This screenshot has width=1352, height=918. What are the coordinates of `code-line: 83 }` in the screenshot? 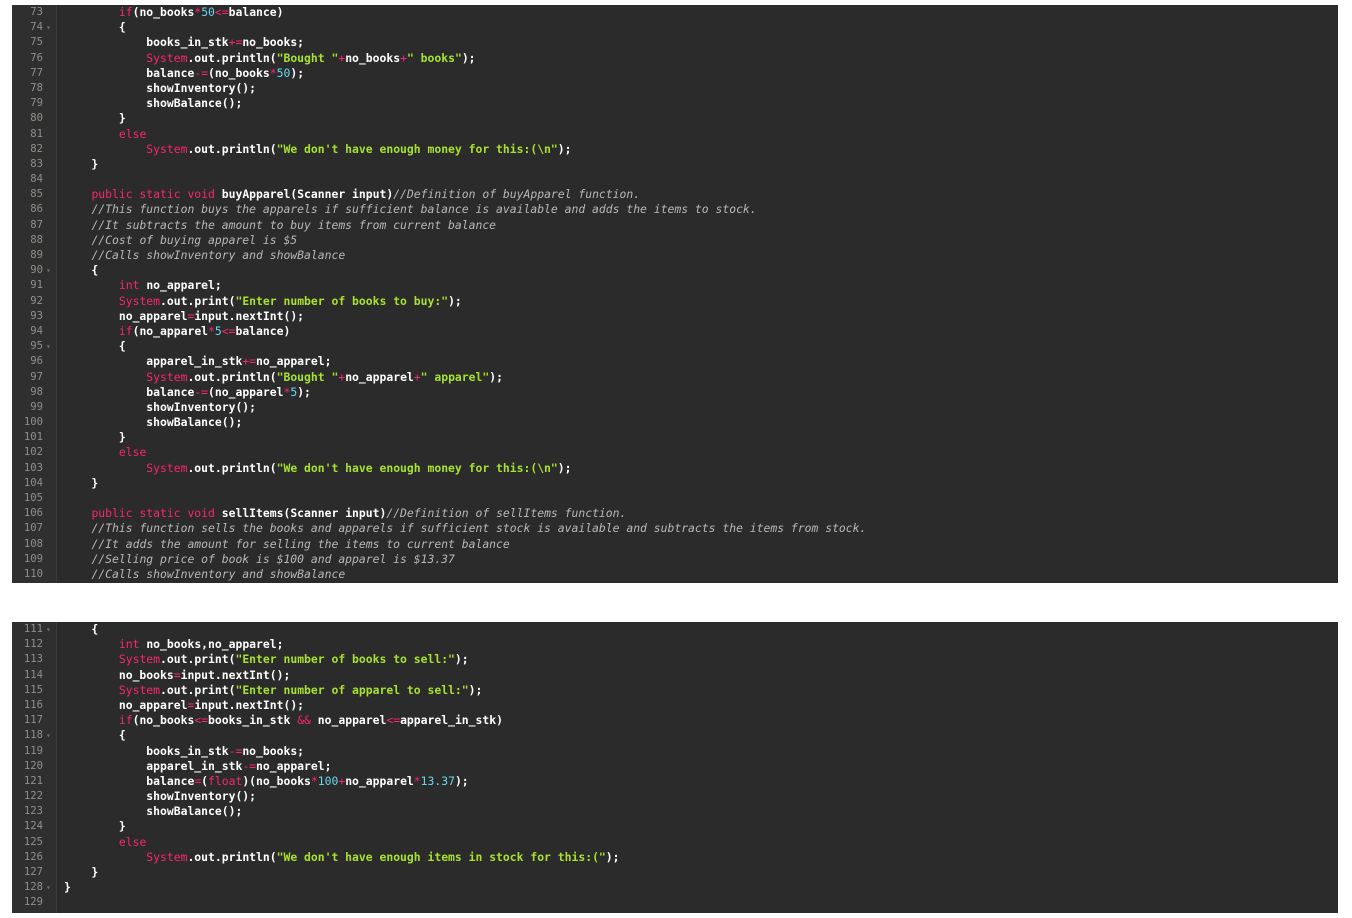 It's located at (675, 164).